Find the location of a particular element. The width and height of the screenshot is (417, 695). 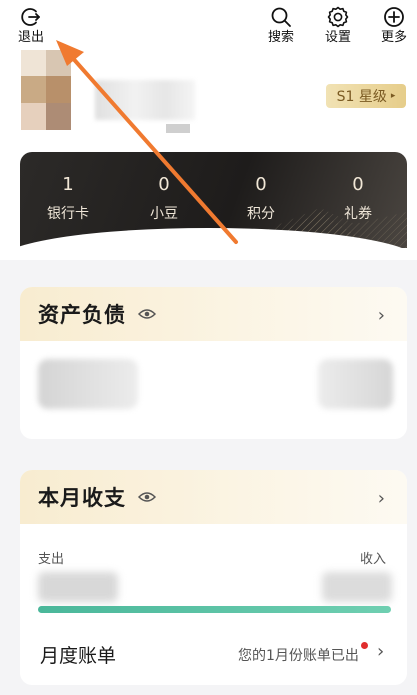

monthly-bill-label: 月度账单 is located at coordinates (78, 654).